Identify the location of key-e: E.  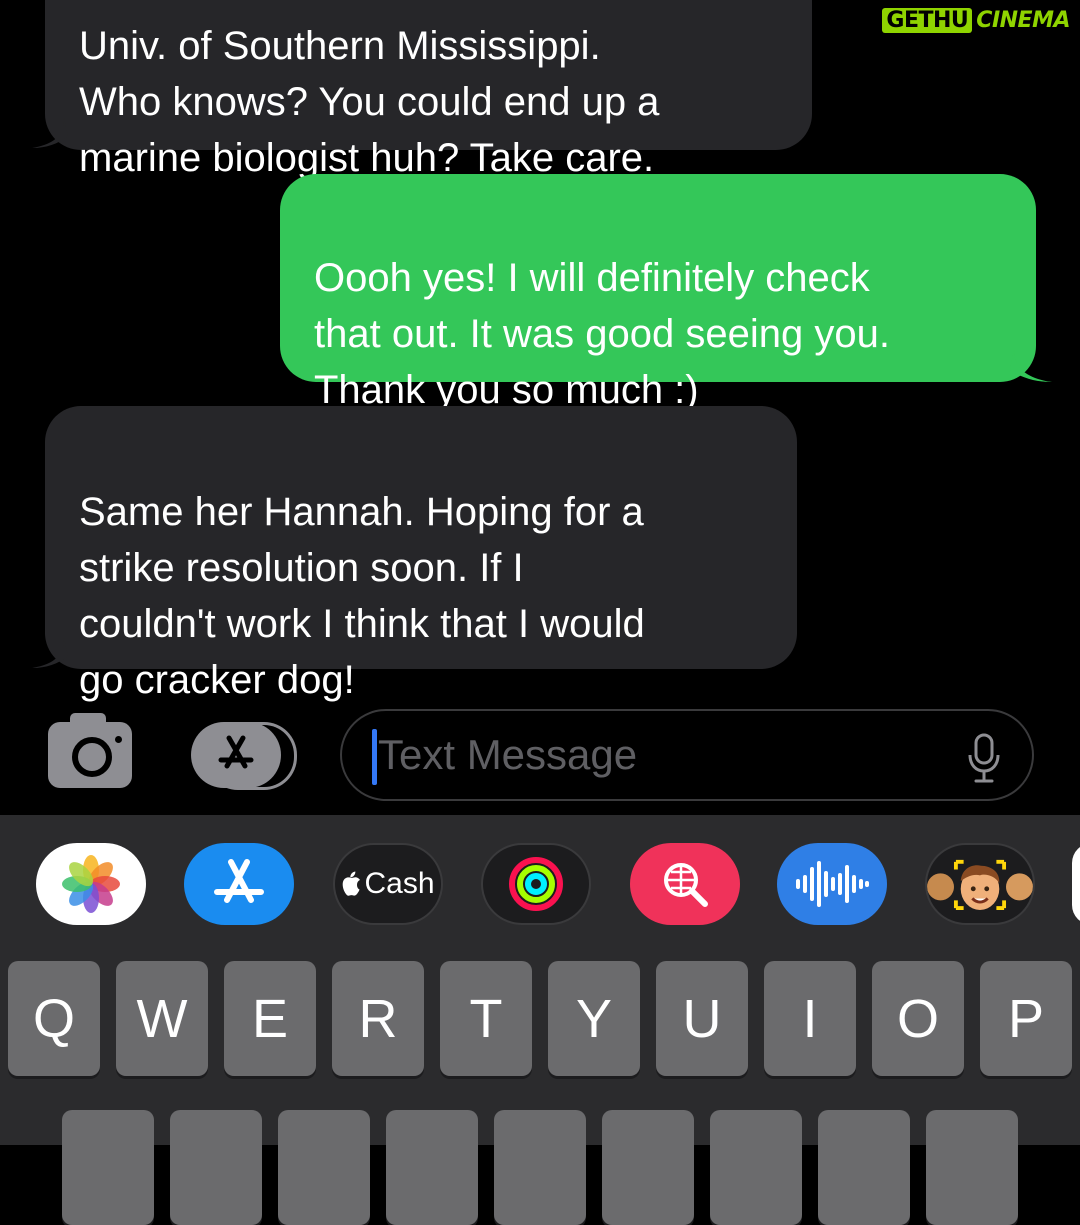
(270, 1018).